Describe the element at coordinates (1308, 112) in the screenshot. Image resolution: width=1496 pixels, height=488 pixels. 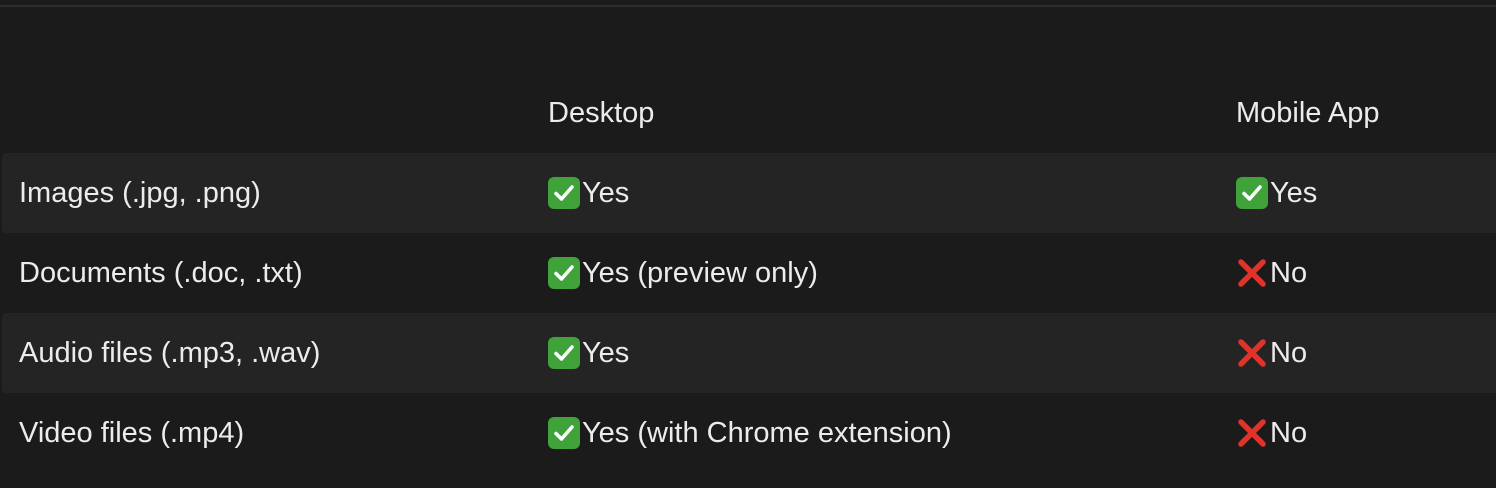
I see `header-cell-mobile: Mobile App` at that location.